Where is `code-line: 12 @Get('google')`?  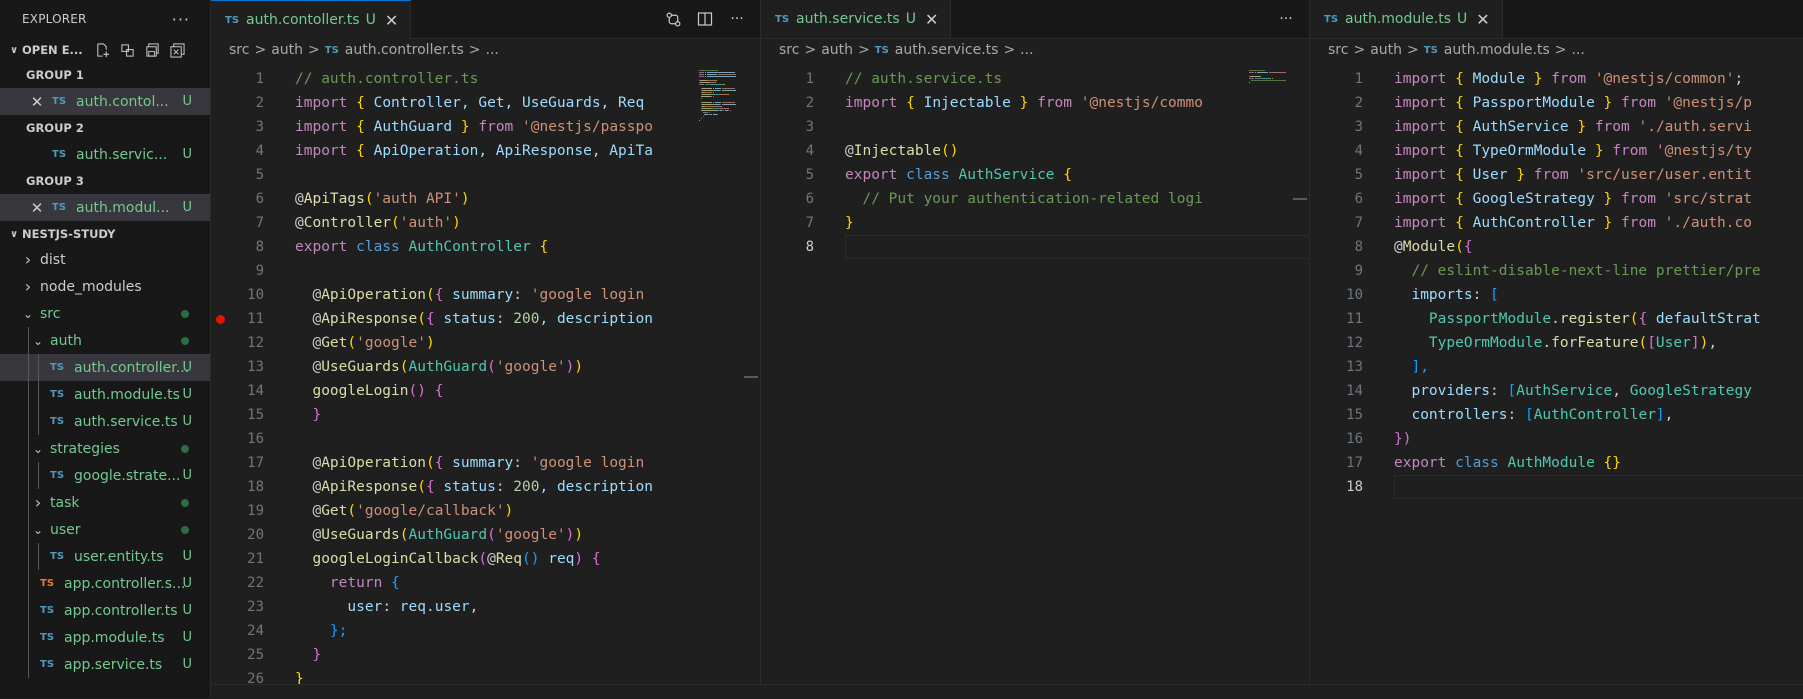
code-line: 12 @Get('google') is located at coordinates (485, 343).